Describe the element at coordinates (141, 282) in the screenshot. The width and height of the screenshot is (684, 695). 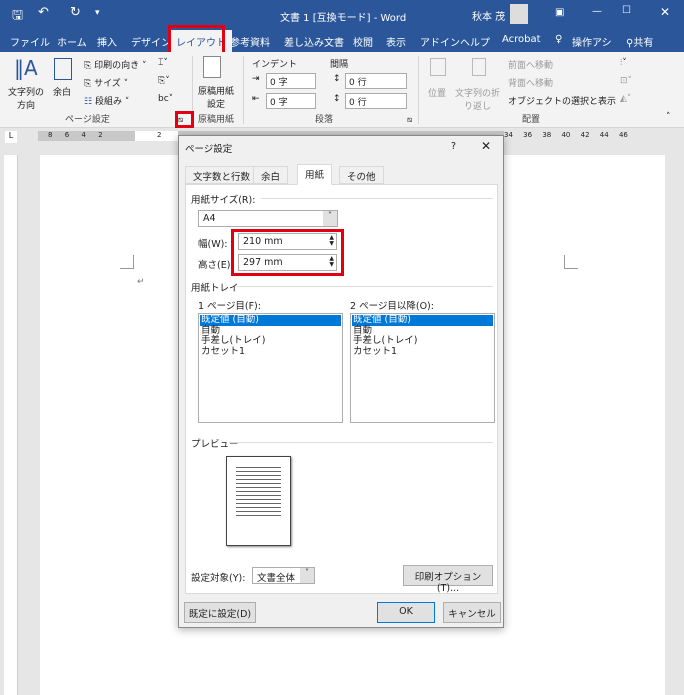
I see `paragraph-mark-icon: ↵` at that location.